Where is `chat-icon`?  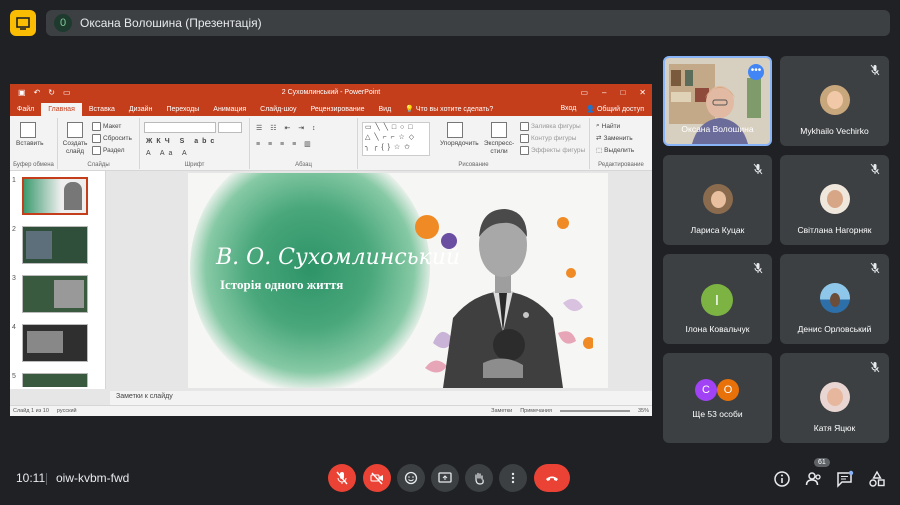
chat-icon is located at coordinates (845, 479).